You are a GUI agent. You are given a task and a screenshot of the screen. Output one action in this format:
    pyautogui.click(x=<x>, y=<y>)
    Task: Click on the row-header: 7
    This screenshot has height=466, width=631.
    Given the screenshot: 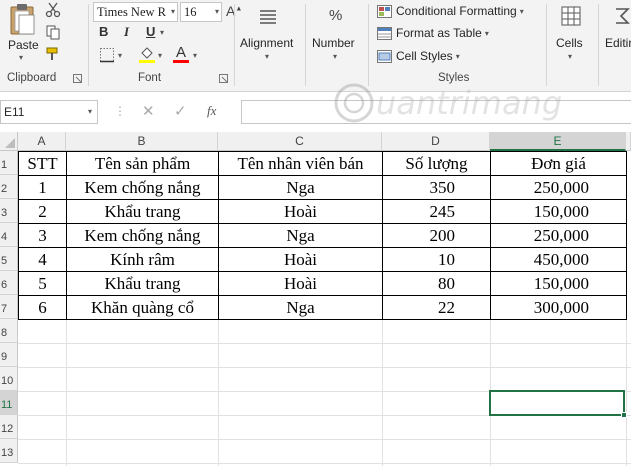 What is the action you would take?
    pyautogui.click(x=9, y=307)
    